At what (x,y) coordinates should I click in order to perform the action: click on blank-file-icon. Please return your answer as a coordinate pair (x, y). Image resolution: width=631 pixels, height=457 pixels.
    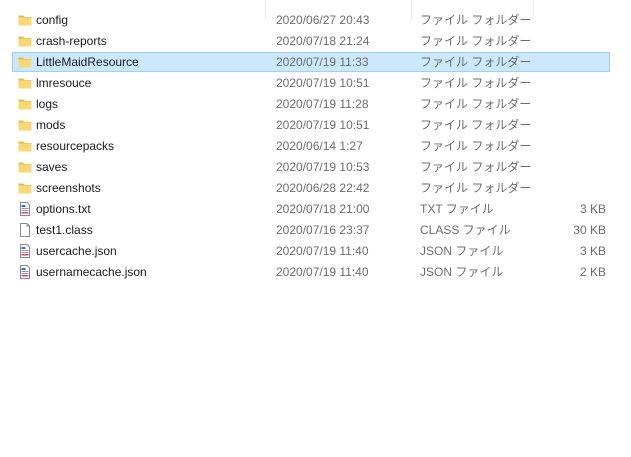
    Looking at the image, I should click on (25, 230).